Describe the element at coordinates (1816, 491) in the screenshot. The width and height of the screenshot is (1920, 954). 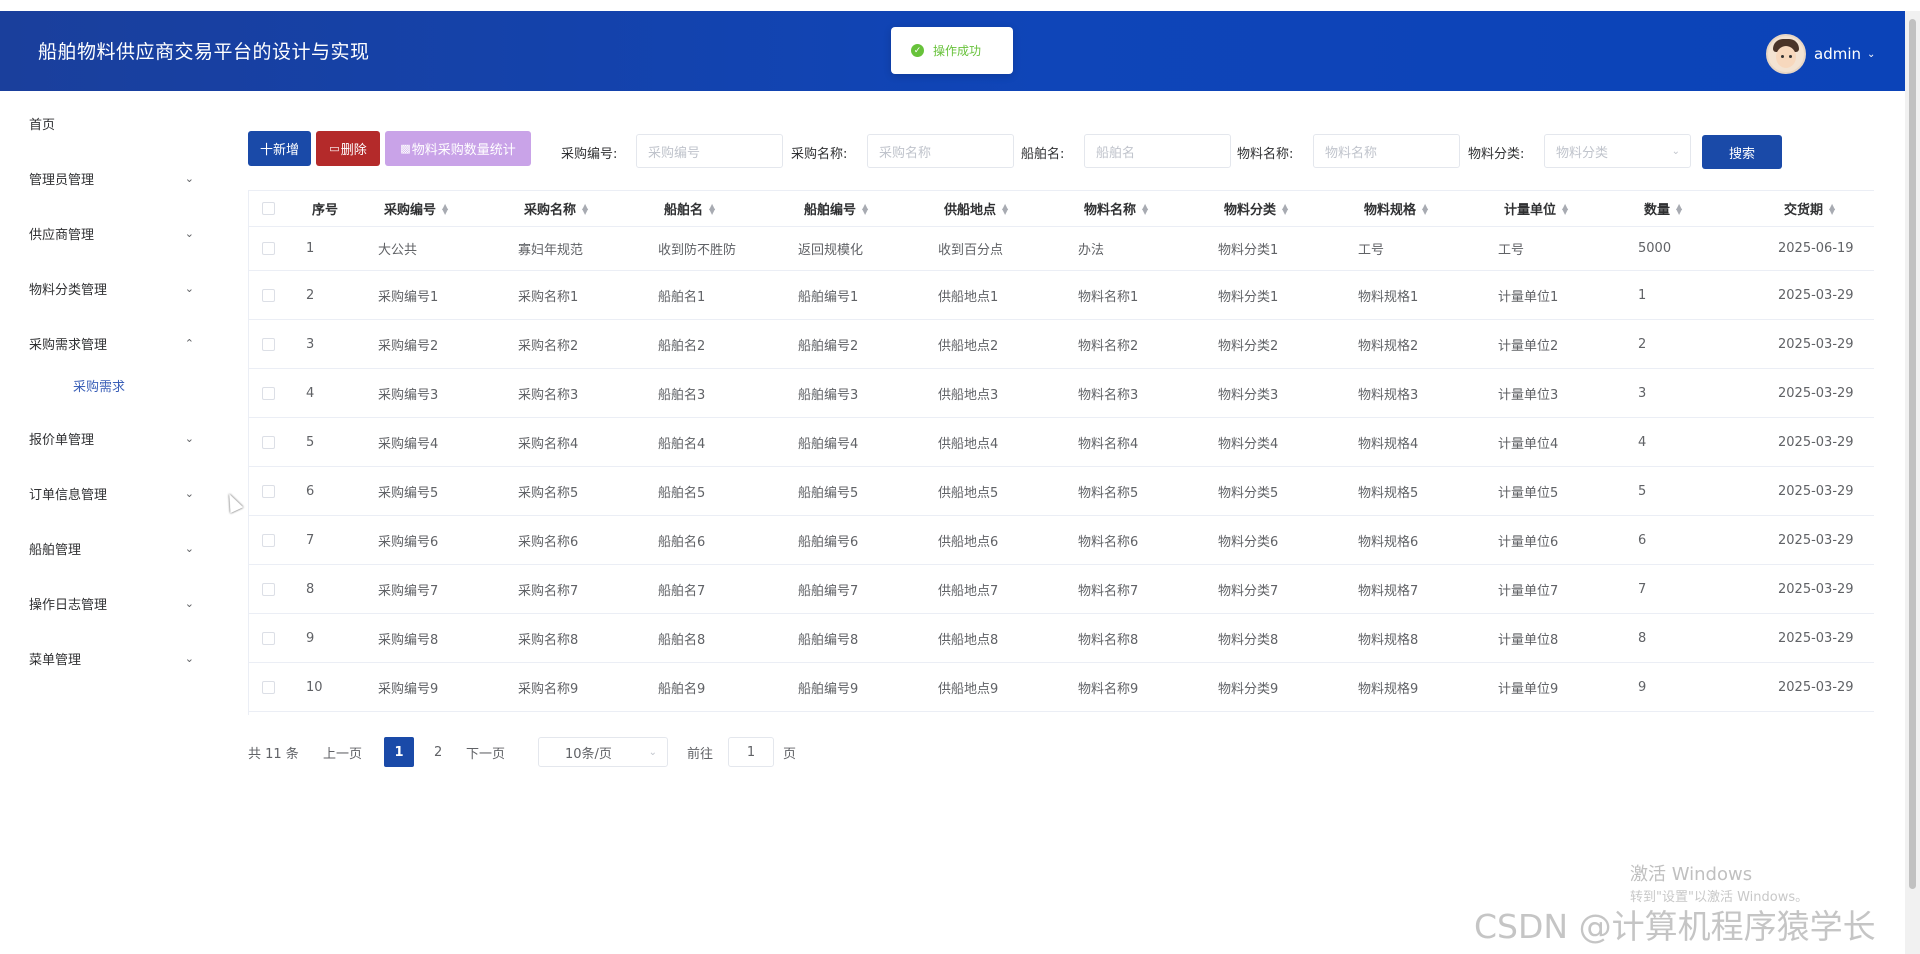
I see `table-cell: 2025-03-29` at that location.